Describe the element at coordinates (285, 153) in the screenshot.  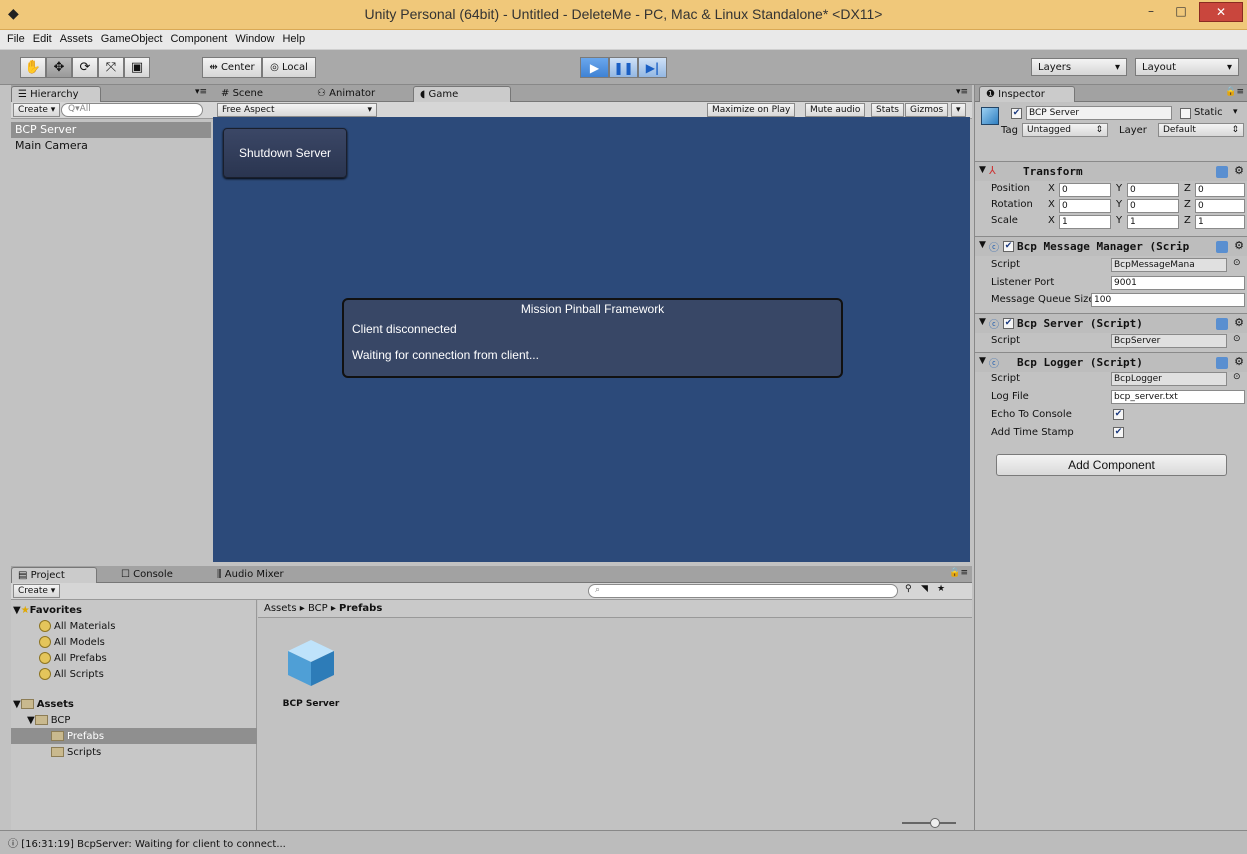
I see `shutdown-server-button: Shutdown Server` at that location.